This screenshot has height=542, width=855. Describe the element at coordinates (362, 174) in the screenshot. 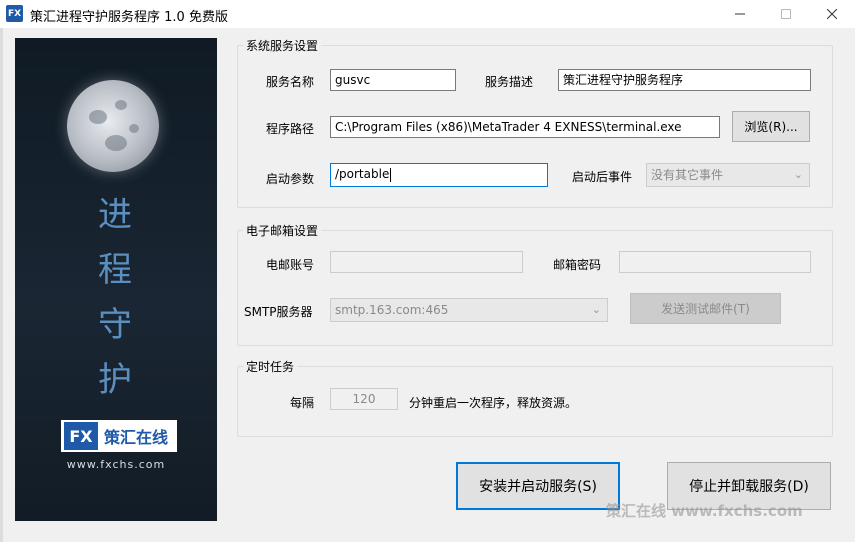

I see `start-params-value: /portable` at that location.